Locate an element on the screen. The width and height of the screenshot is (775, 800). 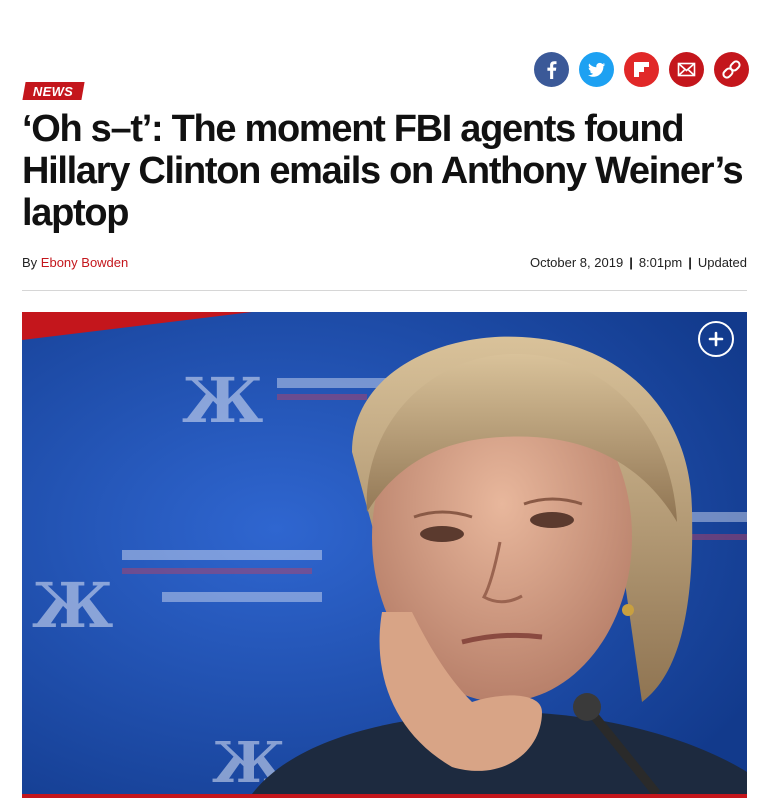
byline-prefix: By is located at coordinates (30, 262).